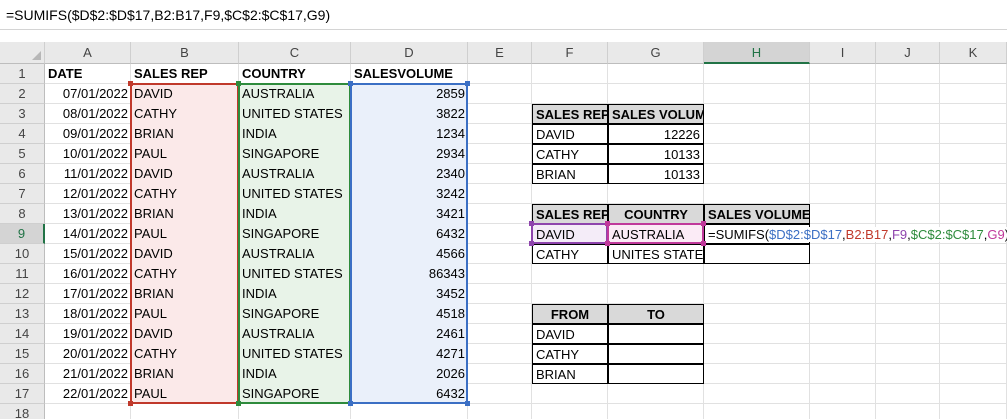  Describe the element at coordinates (88, 53) in the screenshot. I see `column-header-a: A` at that location.